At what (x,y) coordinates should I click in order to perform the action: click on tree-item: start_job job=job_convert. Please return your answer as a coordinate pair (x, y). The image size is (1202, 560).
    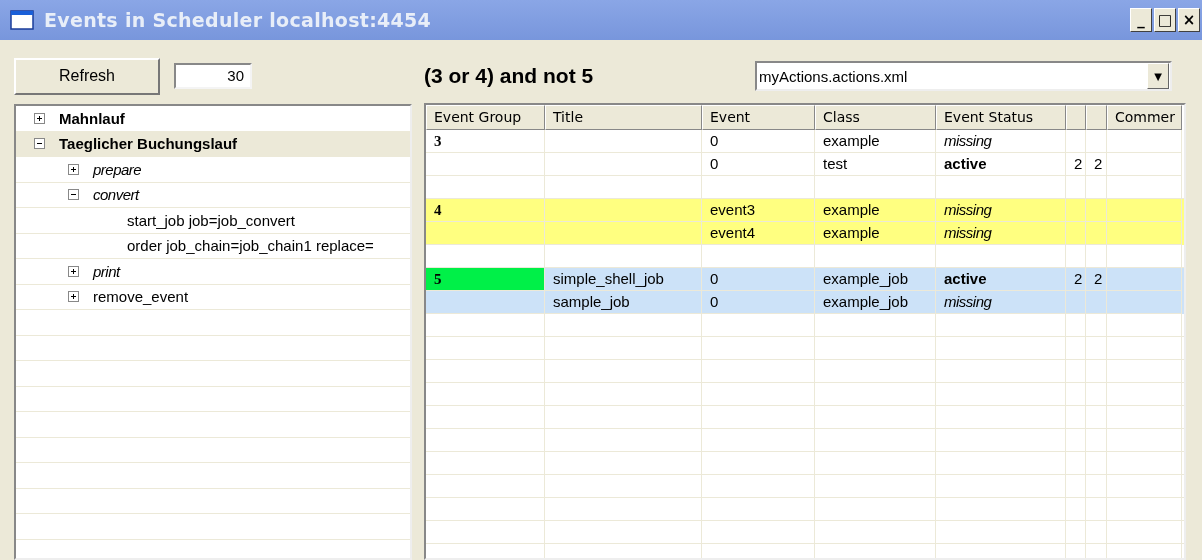
    Looking at the image, I should click on (213, 221).